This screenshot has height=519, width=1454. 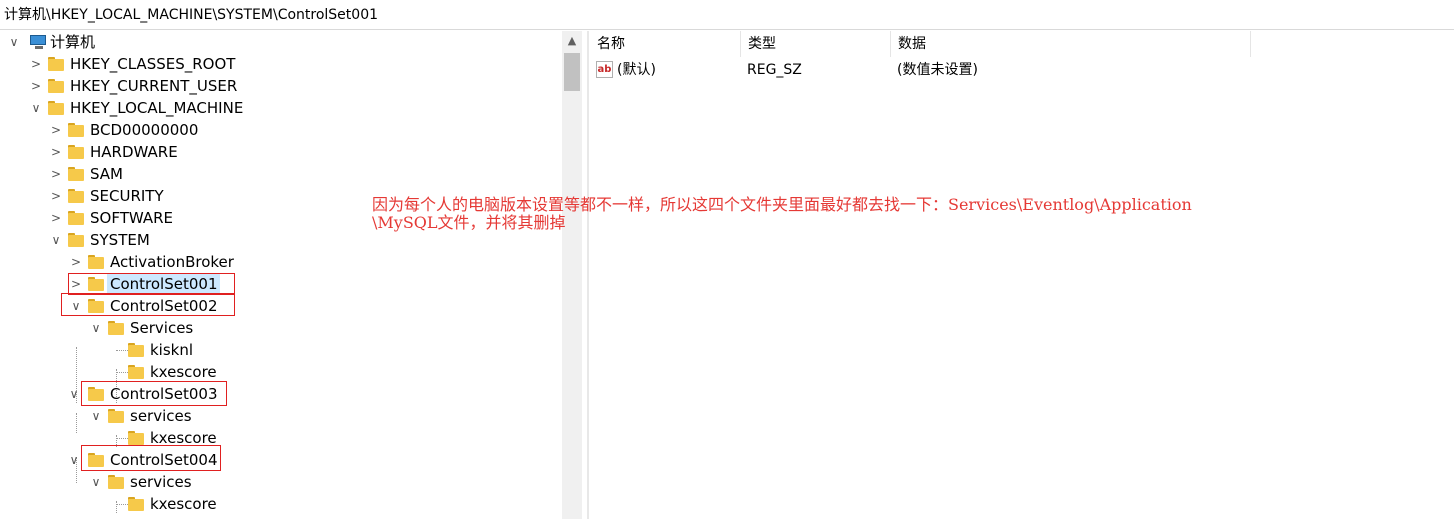 What do you see at coordinates (774, 70) in the screenshot?
I see `value-type: REG_SZ` at bounding box center [774, 70].